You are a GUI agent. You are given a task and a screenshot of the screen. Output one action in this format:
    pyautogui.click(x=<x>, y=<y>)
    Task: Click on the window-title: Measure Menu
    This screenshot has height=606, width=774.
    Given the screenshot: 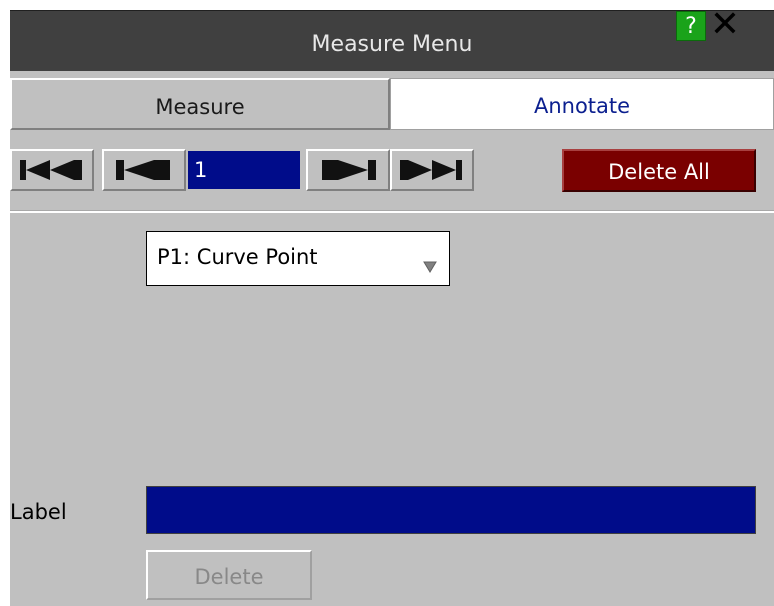 What is the action you would take?
    pyautogui.click(x=392, y=44)
    